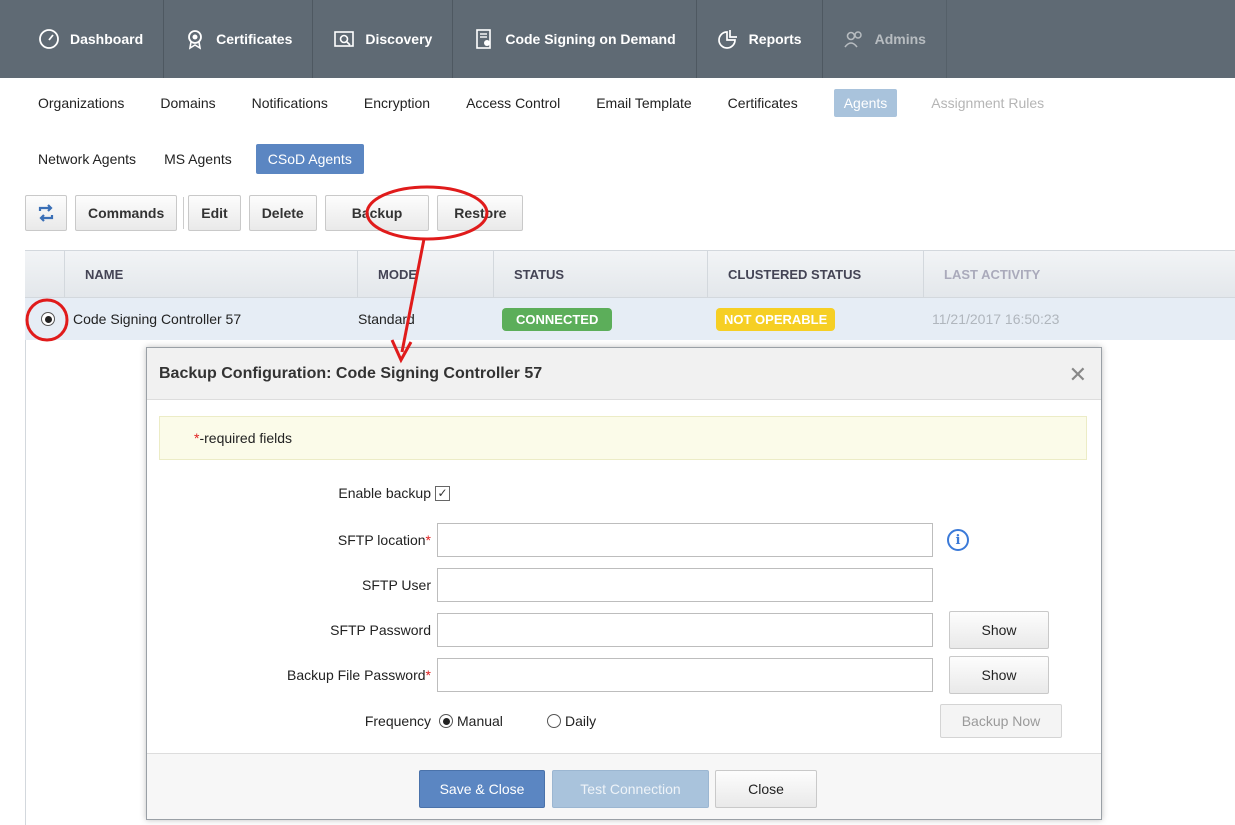  What do you see at coordinates (685, 585) in the screenshot?
I see `sftp-user-input` at bounding box center [685, 585].